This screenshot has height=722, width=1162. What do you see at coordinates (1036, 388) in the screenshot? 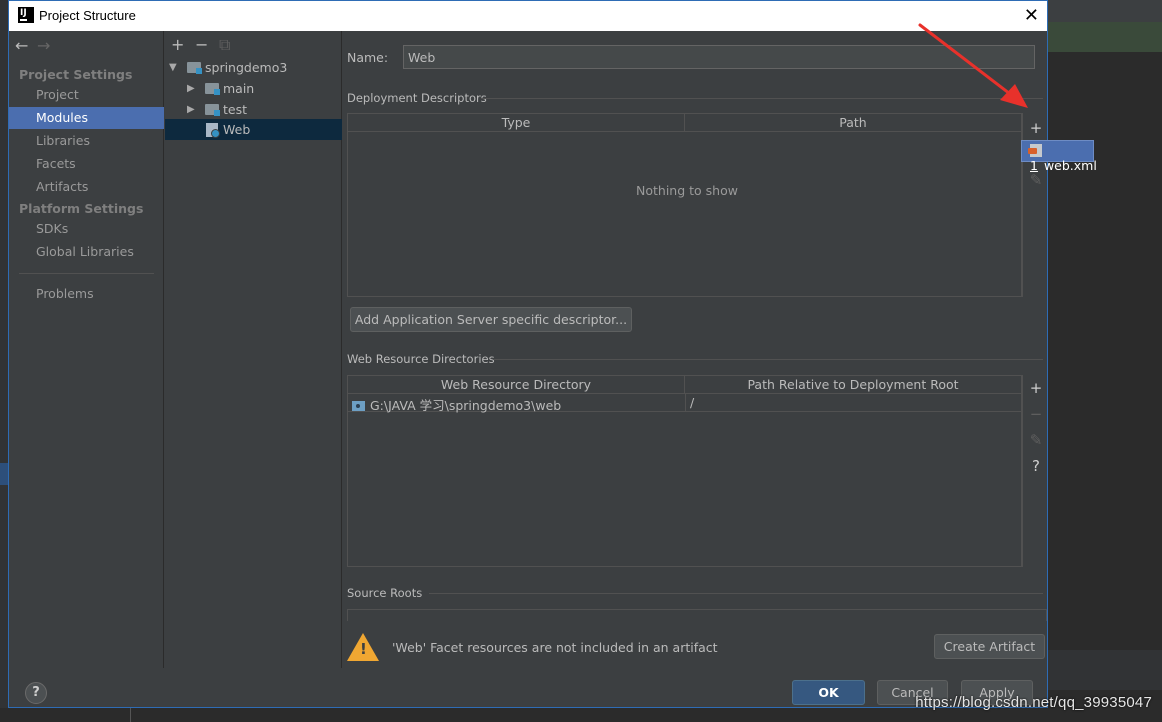
I see `add-icon: +` at bounding box center [1036, 388].